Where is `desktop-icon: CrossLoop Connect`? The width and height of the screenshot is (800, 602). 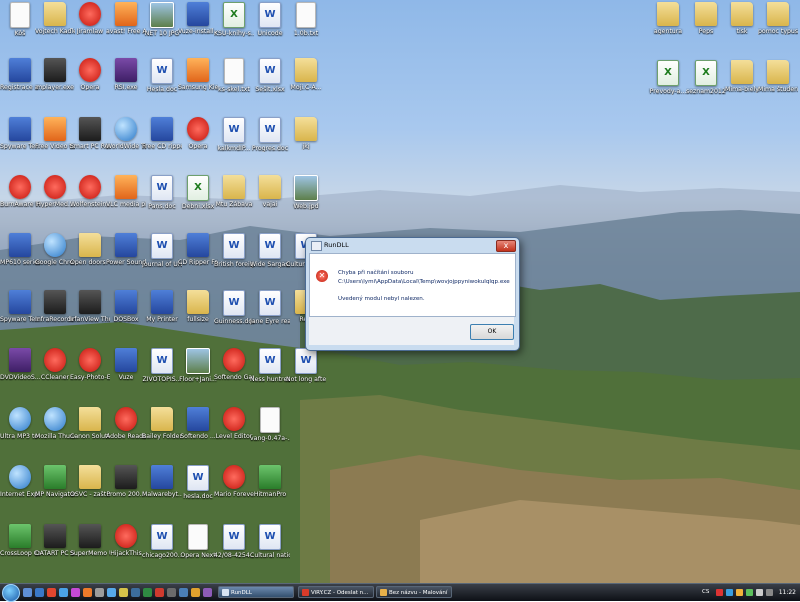
desktop-icon: CrossLoop Connect is located at coordinates (20, 540).